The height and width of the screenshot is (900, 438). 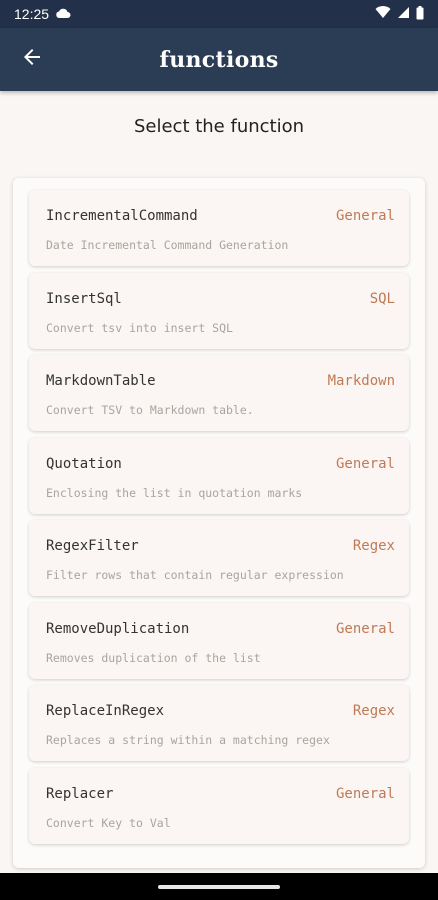 What do you see at coordinates (84, 464) in the screenshot?
I see `function-name: Quotation` at bounding box center [84, 464].